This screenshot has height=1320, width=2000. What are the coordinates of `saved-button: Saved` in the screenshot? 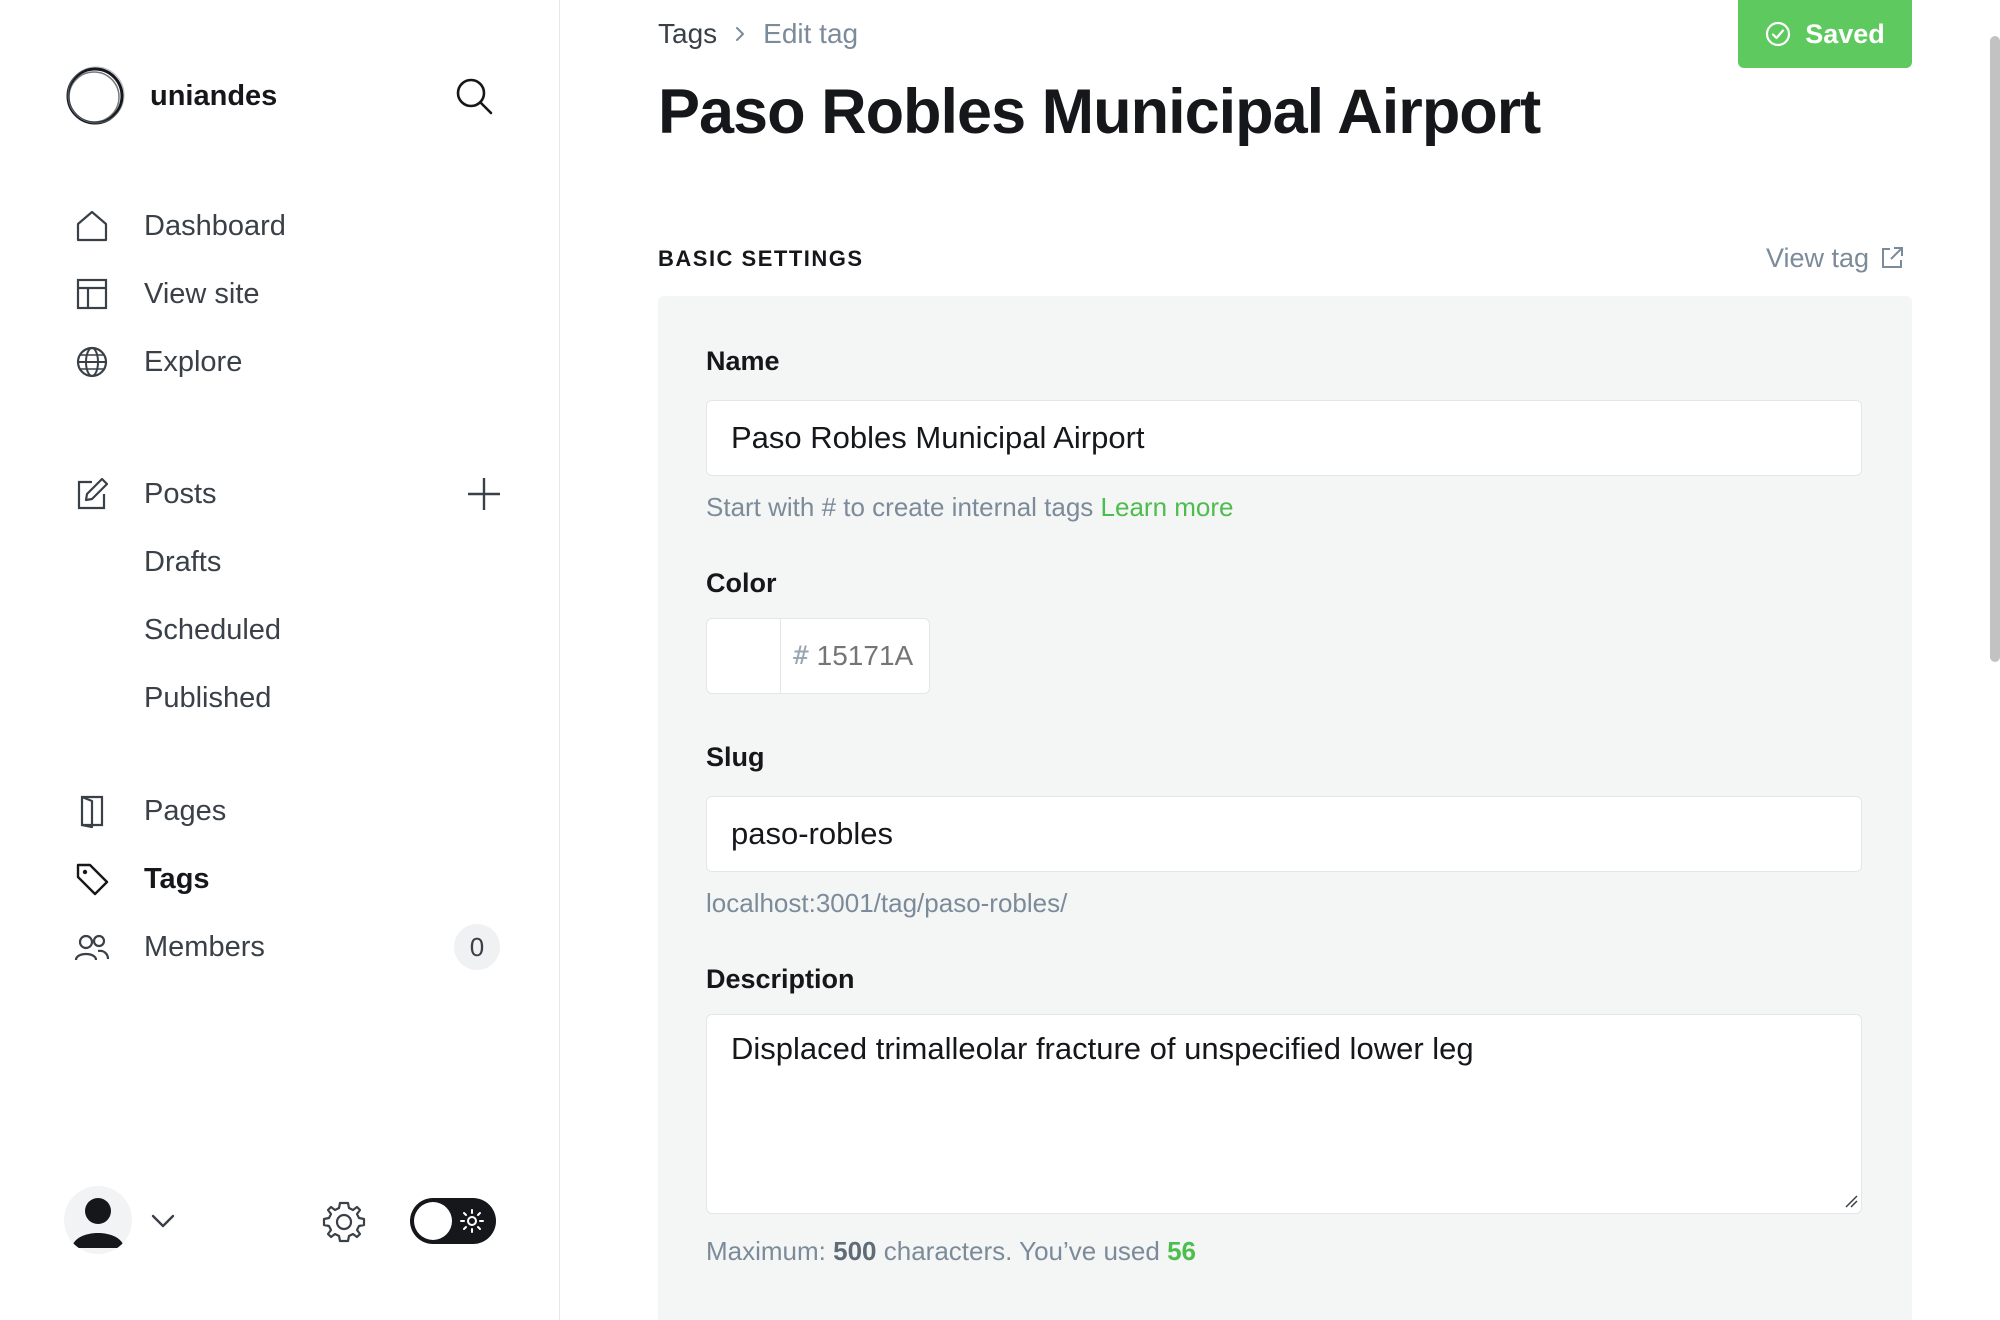 It's located at (1825, 34).